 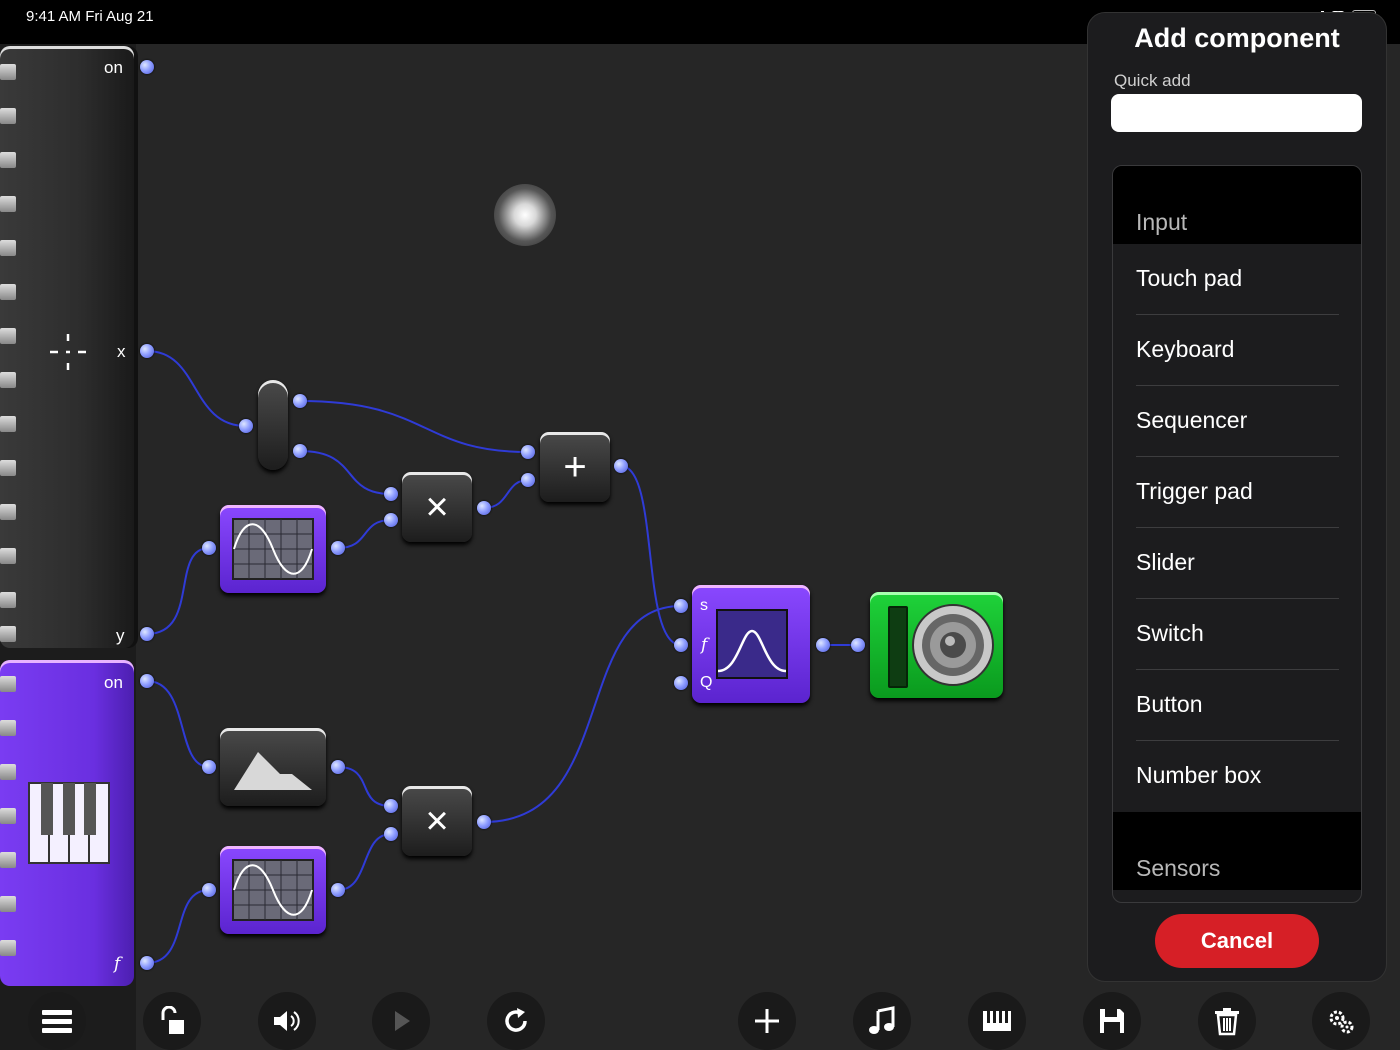 I want to click on list-item-label: Slider, so click(x=1165, y=562).